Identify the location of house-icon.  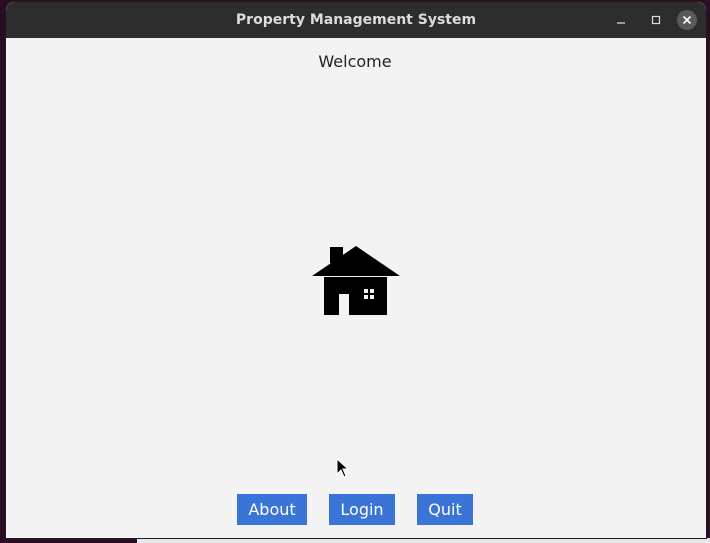
(356, 280).